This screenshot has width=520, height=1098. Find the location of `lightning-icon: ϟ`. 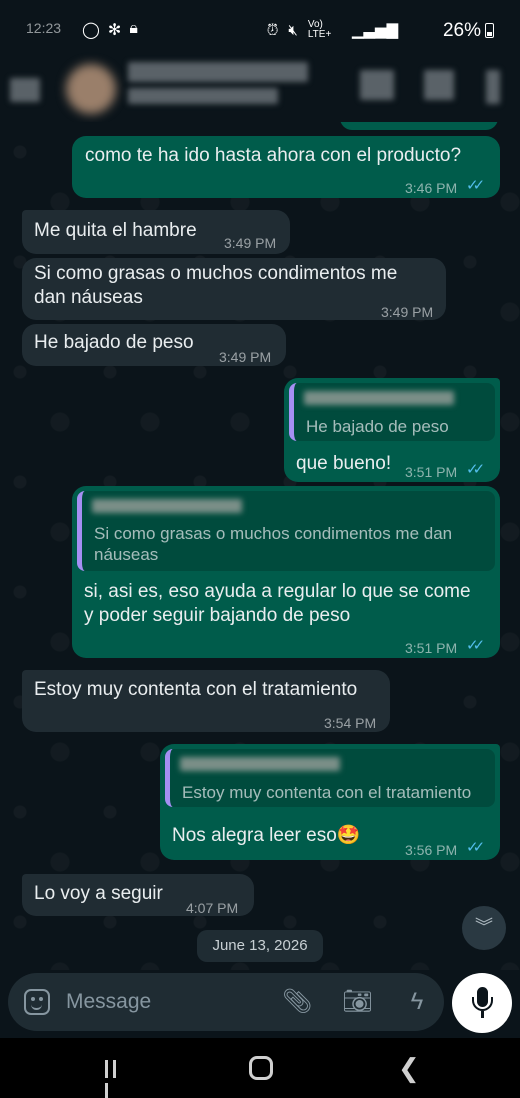

lightning-icon: ϟ is located at coordinates (417, 1002).